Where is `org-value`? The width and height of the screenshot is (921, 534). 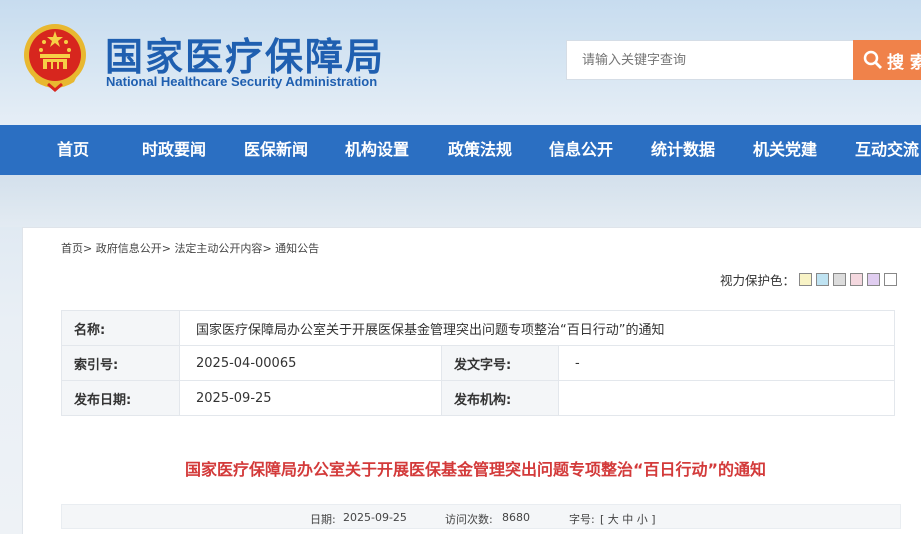 org-value is located at coordinates (726, 398).